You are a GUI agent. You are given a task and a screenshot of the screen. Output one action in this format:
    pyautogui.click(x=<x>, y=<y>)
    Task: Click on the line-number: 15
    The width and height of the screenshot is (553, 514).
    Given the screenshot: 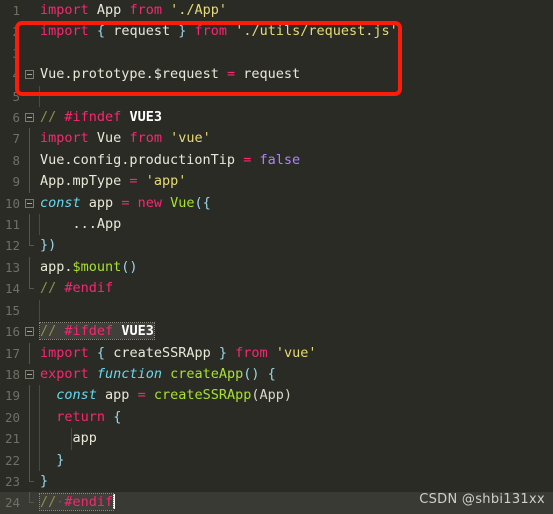 What is the action you would take?
    pyautogui.click(x=12, y=310)
    